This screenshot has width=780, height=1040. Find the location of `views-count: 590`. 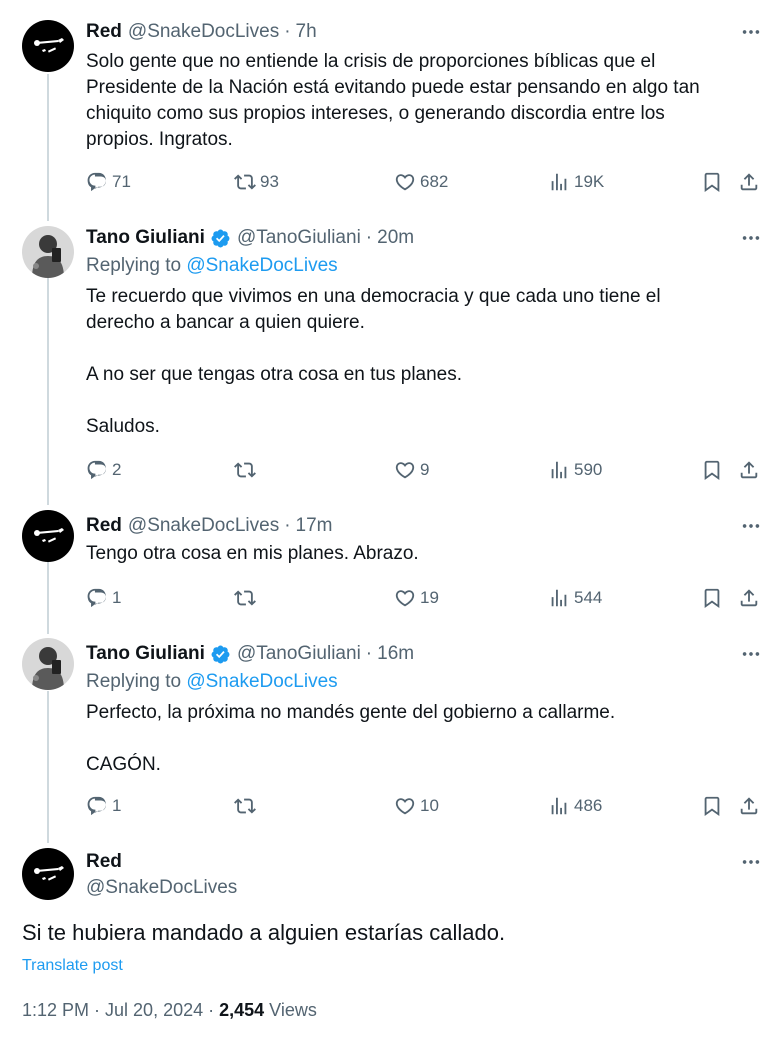

views-count: 590 is located at coordinates (588, 469).